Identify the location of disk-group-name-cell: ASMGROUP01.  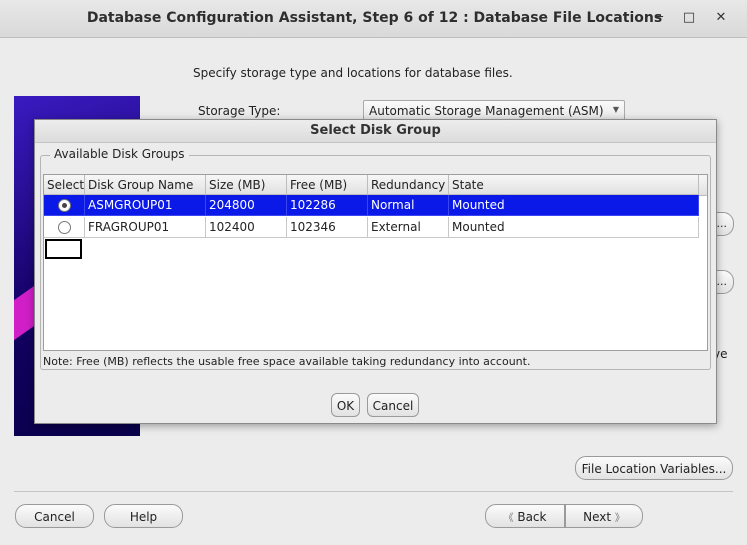
(145, 205).